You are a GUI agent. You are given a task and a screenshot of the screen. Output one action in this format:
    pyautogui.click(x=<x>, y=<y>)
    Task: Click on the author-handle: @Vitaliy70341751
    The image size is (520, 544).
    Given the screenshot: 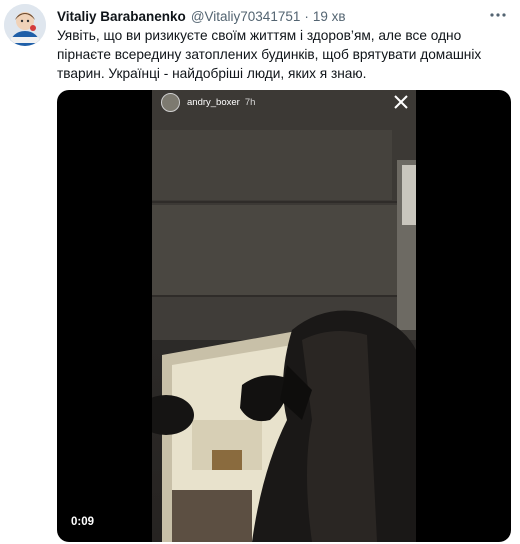 What is the action you would take?
    pyautogui.click(x=246, y=16)
    